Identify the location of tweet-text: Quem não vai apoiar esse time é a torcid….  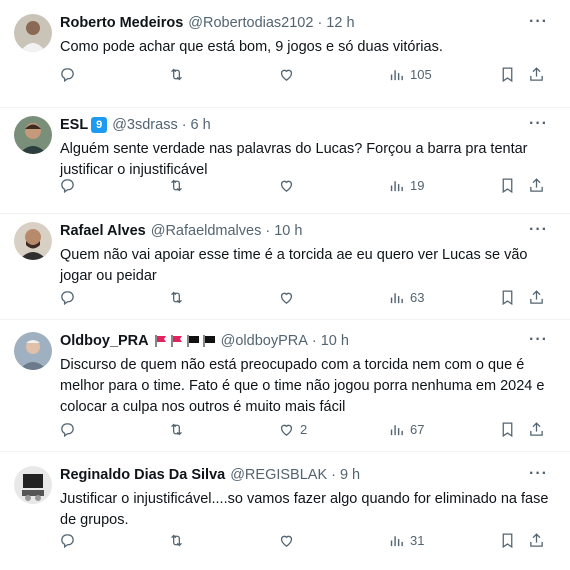
(294, 265).